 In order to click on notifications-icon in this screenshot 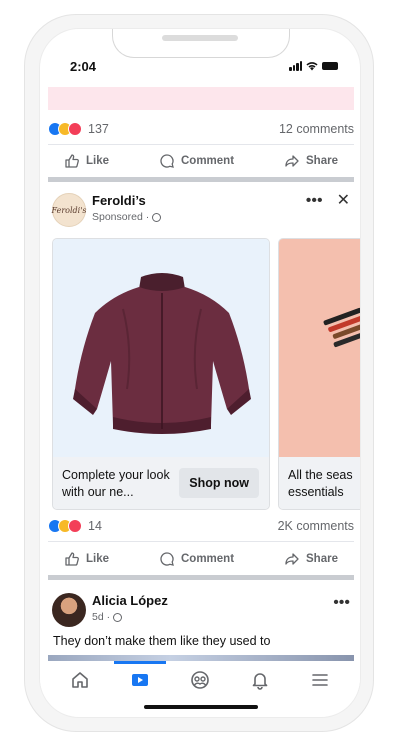, I will do `click(260, 681)`.